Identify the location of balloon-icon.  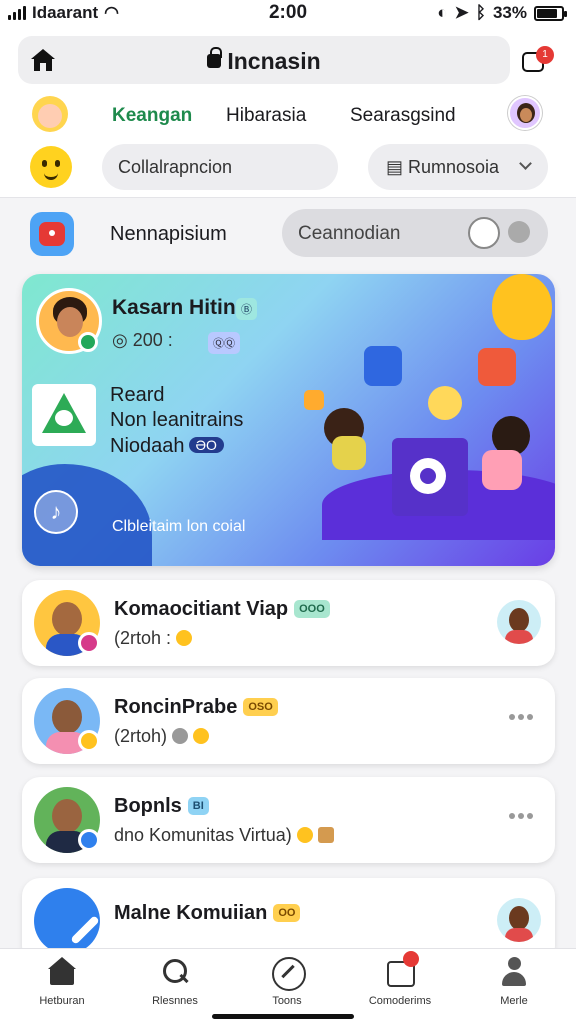
(522, 307).